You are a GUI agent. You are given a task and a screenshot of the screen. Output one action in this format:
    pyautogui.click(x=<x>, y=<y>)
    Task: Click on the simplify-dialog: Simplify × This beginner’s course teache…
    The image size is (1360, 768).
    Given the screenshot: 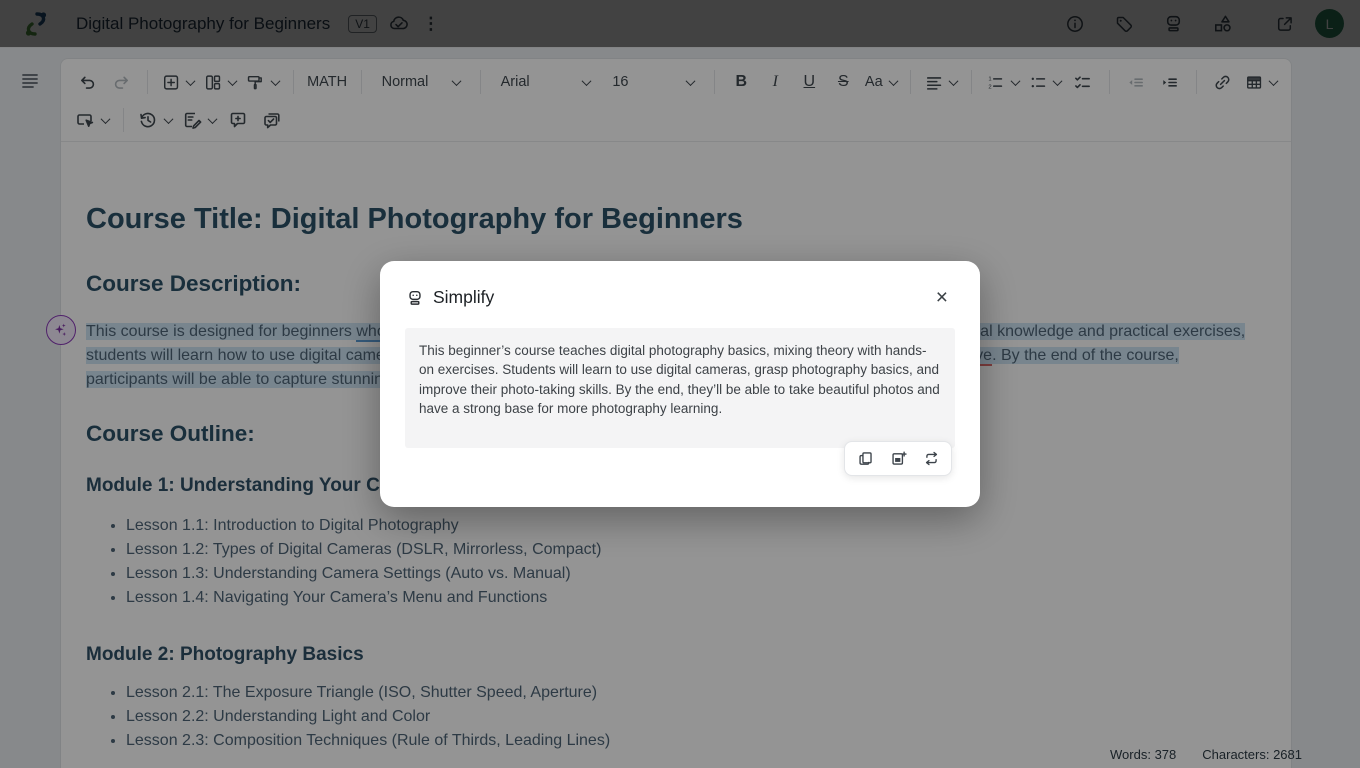 What is the action you would take?
    pyautogui.click(x=680, y=384)
    